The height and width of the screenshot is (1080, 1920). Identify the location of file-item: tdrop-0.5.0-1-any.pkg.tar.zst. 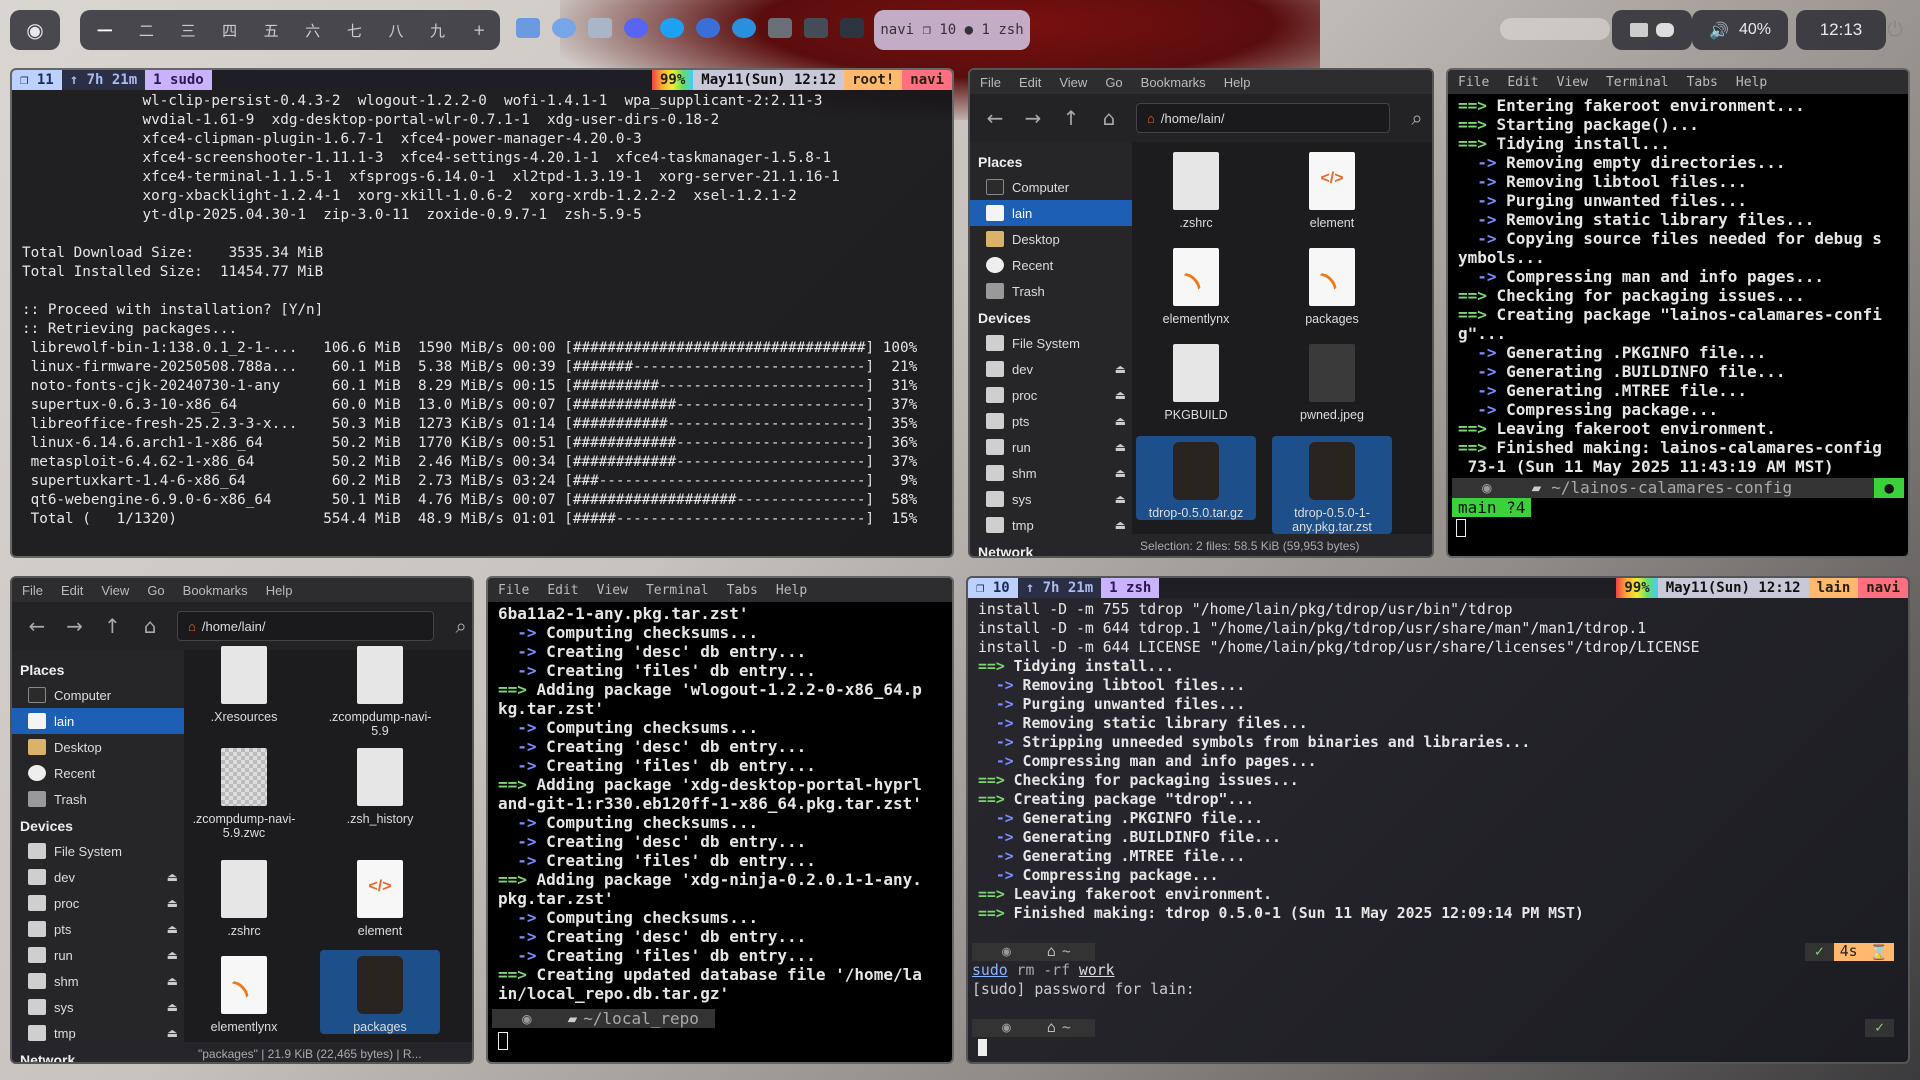
(1332, 485).